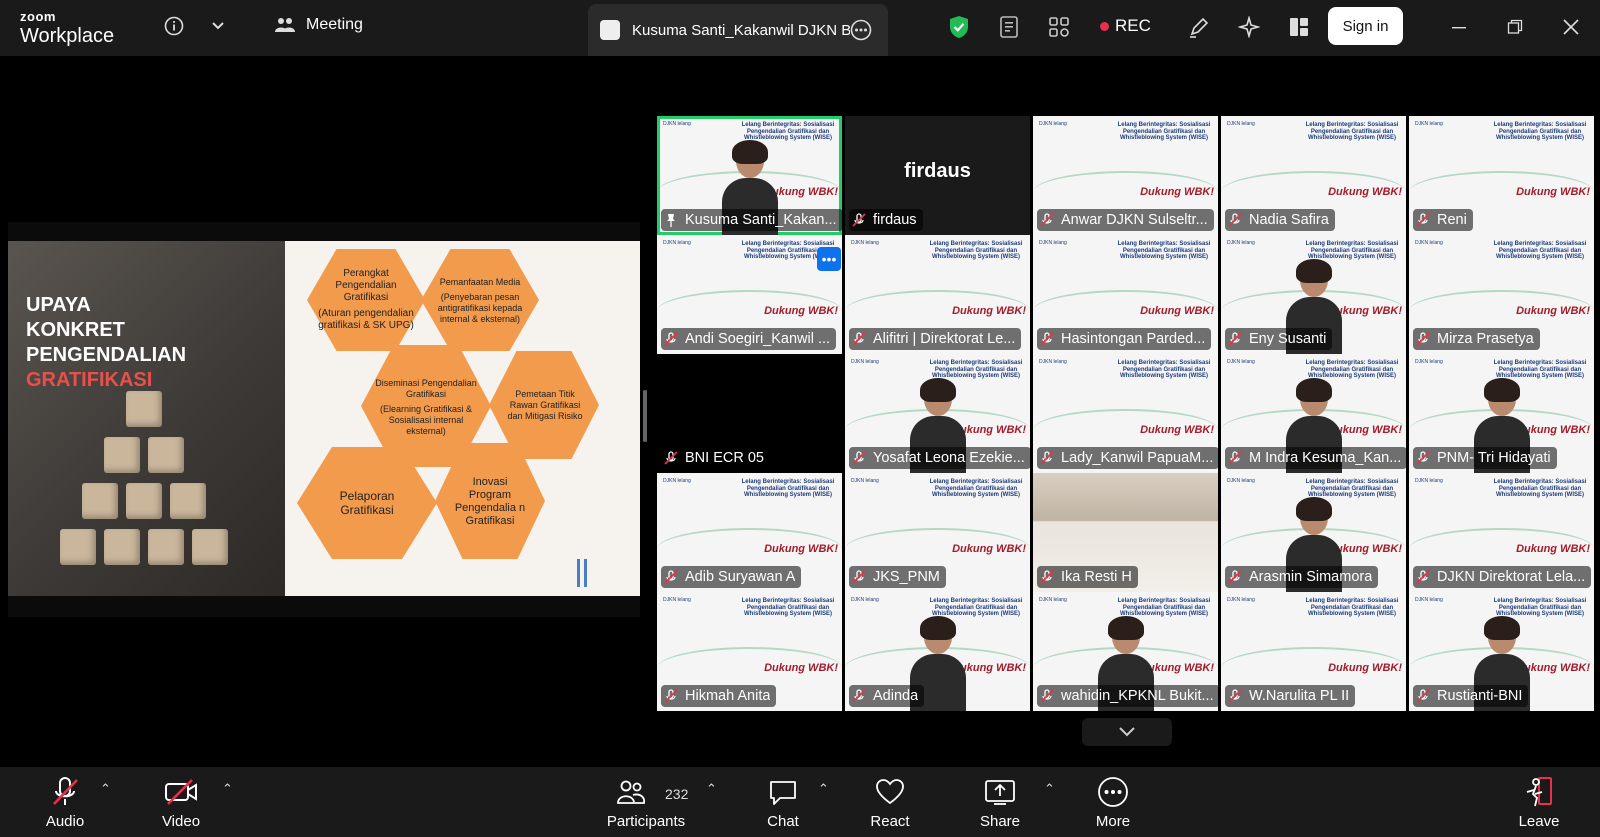 Image resolution: width=1600 pixels, height=837 pixels. What do you see at coordinates (210, 547) in the screenshot?
I see `person-block-icon` at bounding box center [210, 547].